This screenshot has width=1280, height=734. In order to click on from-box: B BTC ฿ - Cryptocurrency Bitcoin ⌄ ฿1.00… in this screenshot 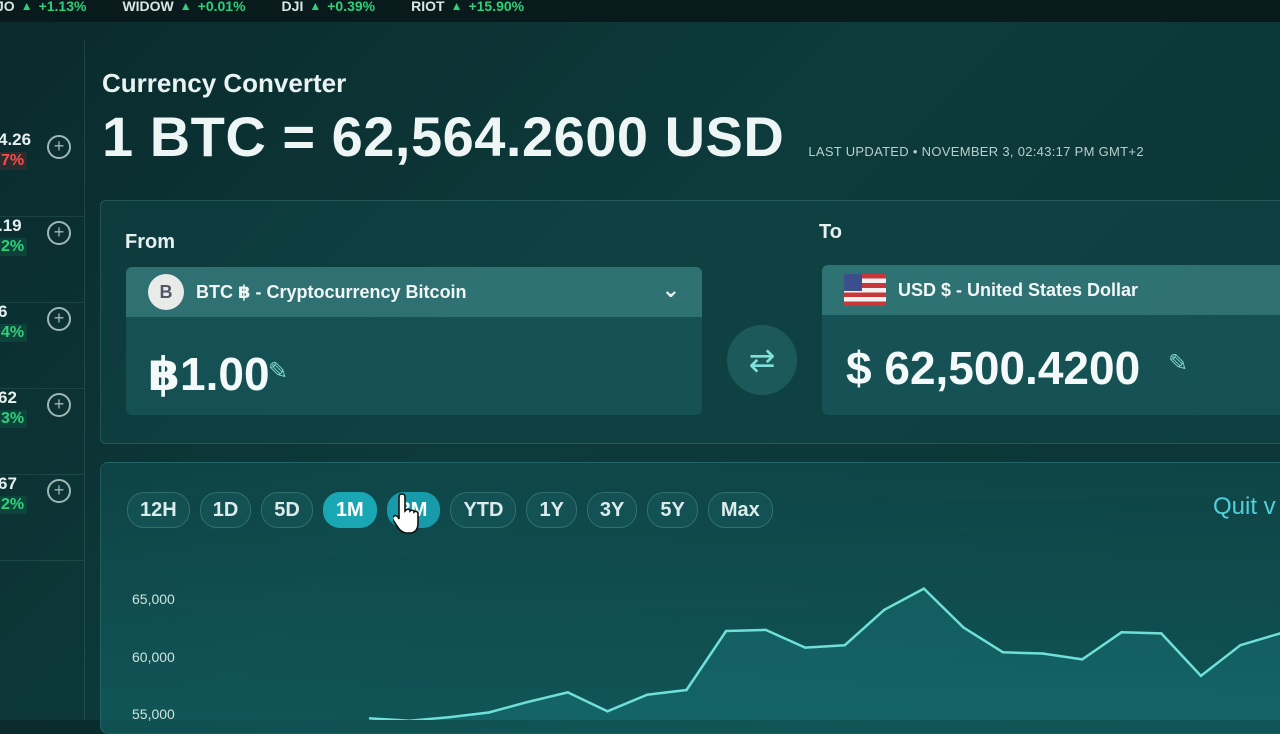, I will do `click(414, 341)`.